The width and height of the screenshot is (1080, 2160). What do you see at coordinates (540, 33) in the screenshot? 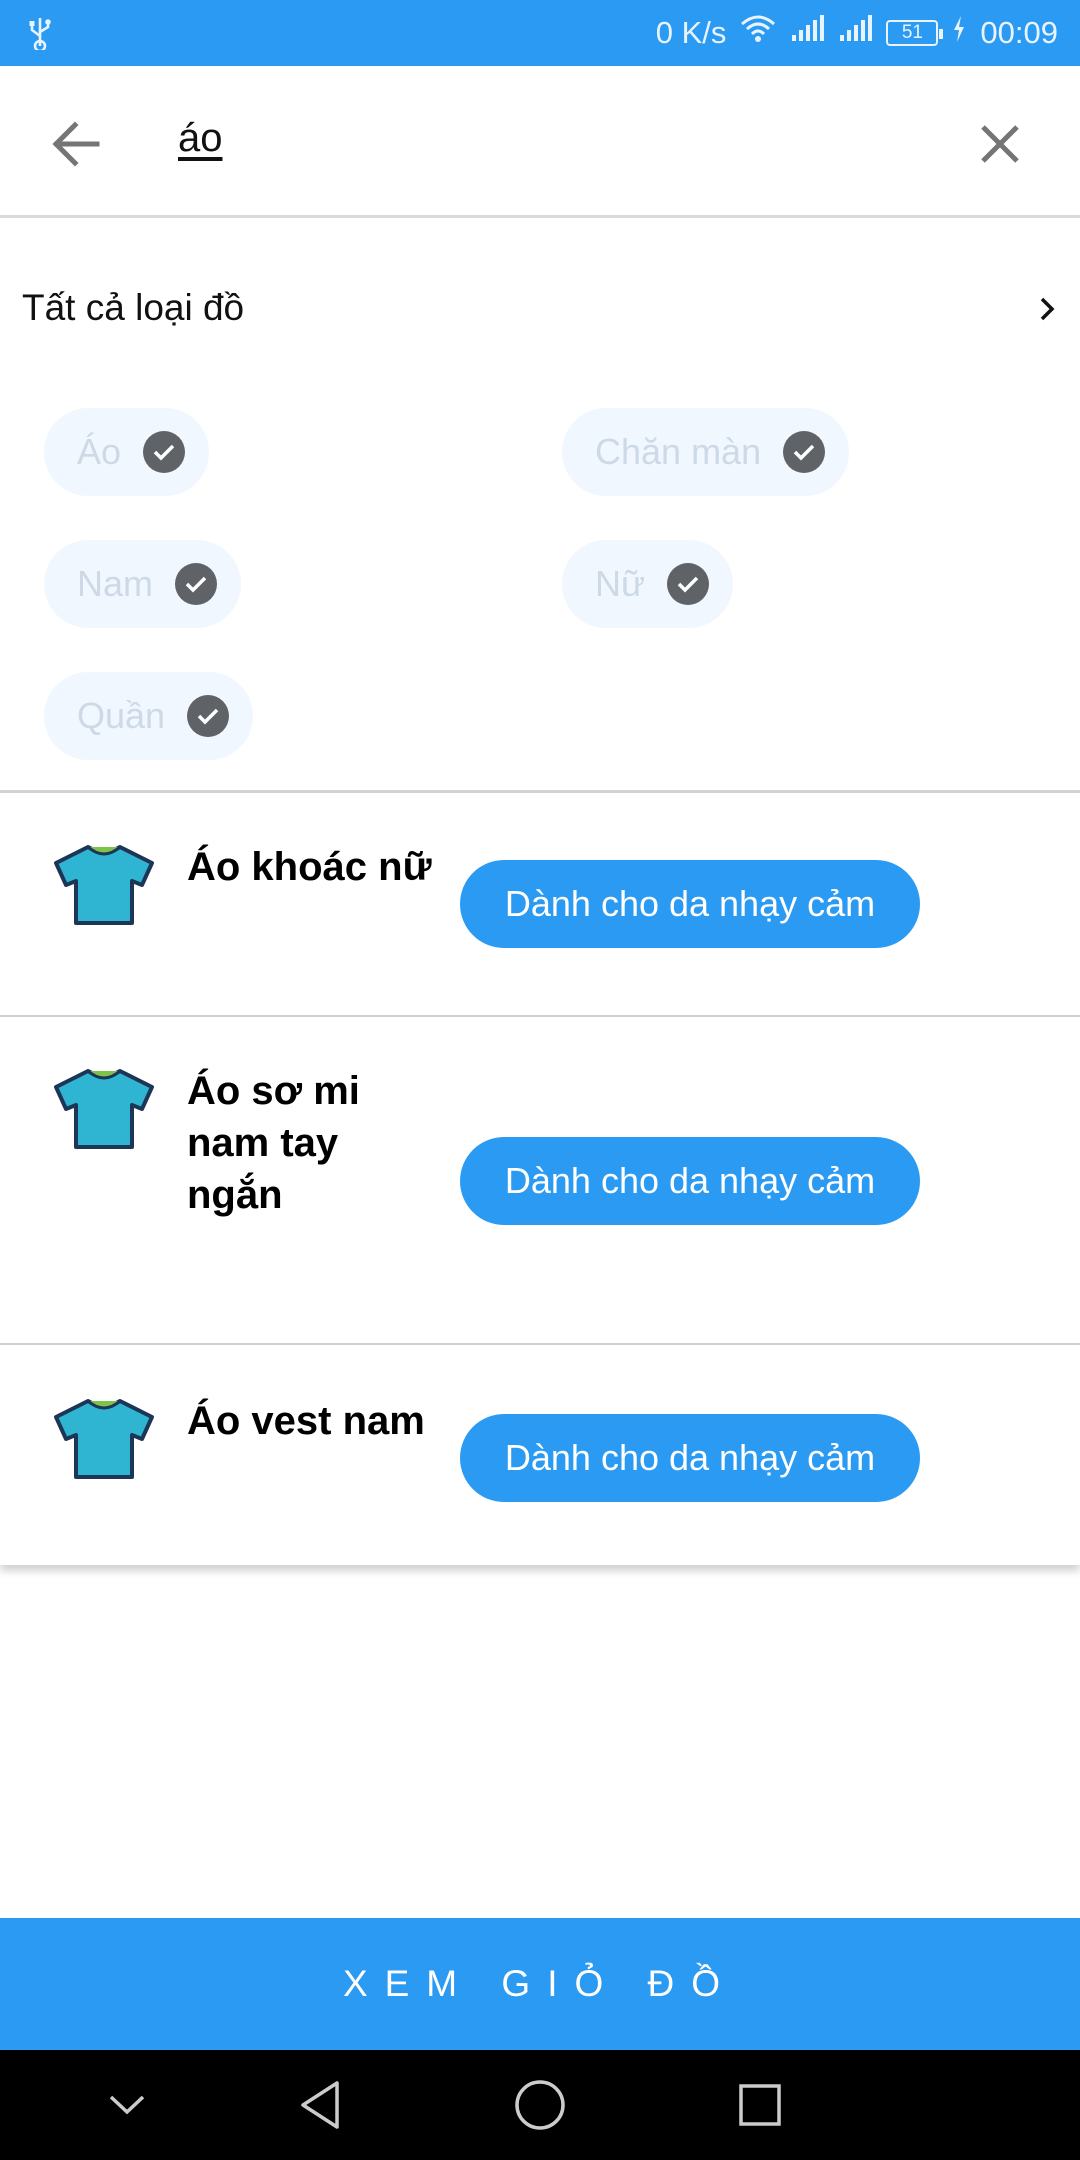
I see `status-bar: 0 K/s 51 00:09` at bounding box center [540, 33].